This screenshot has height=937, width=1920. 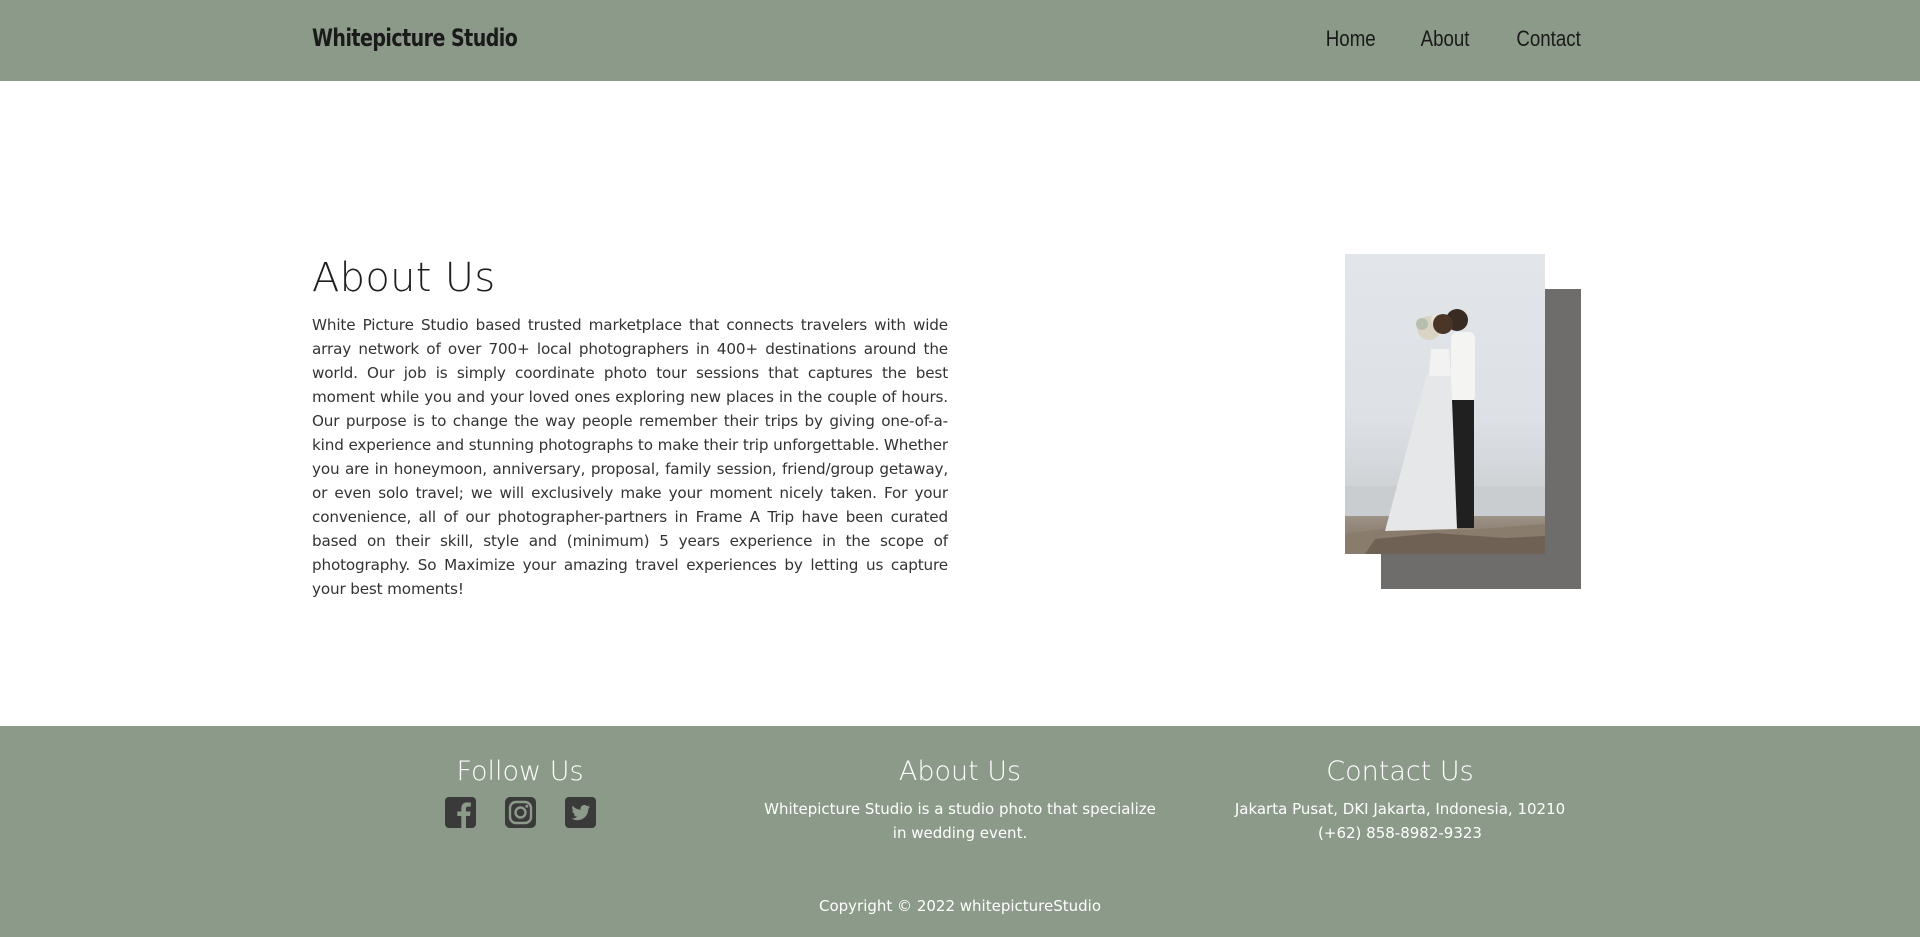 What do you see at coordinates (520, 771) in the screenshot?
I see `follow-title: Follow Us` at bounding box center [520, 771].